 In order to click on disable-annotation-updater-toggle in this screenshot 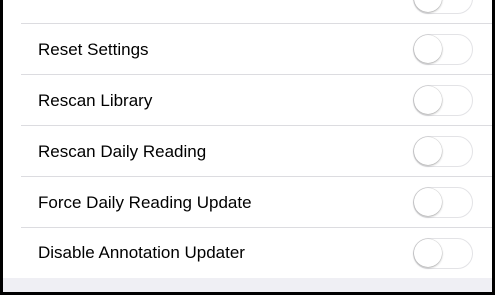, I will do `click(443, 253)`.